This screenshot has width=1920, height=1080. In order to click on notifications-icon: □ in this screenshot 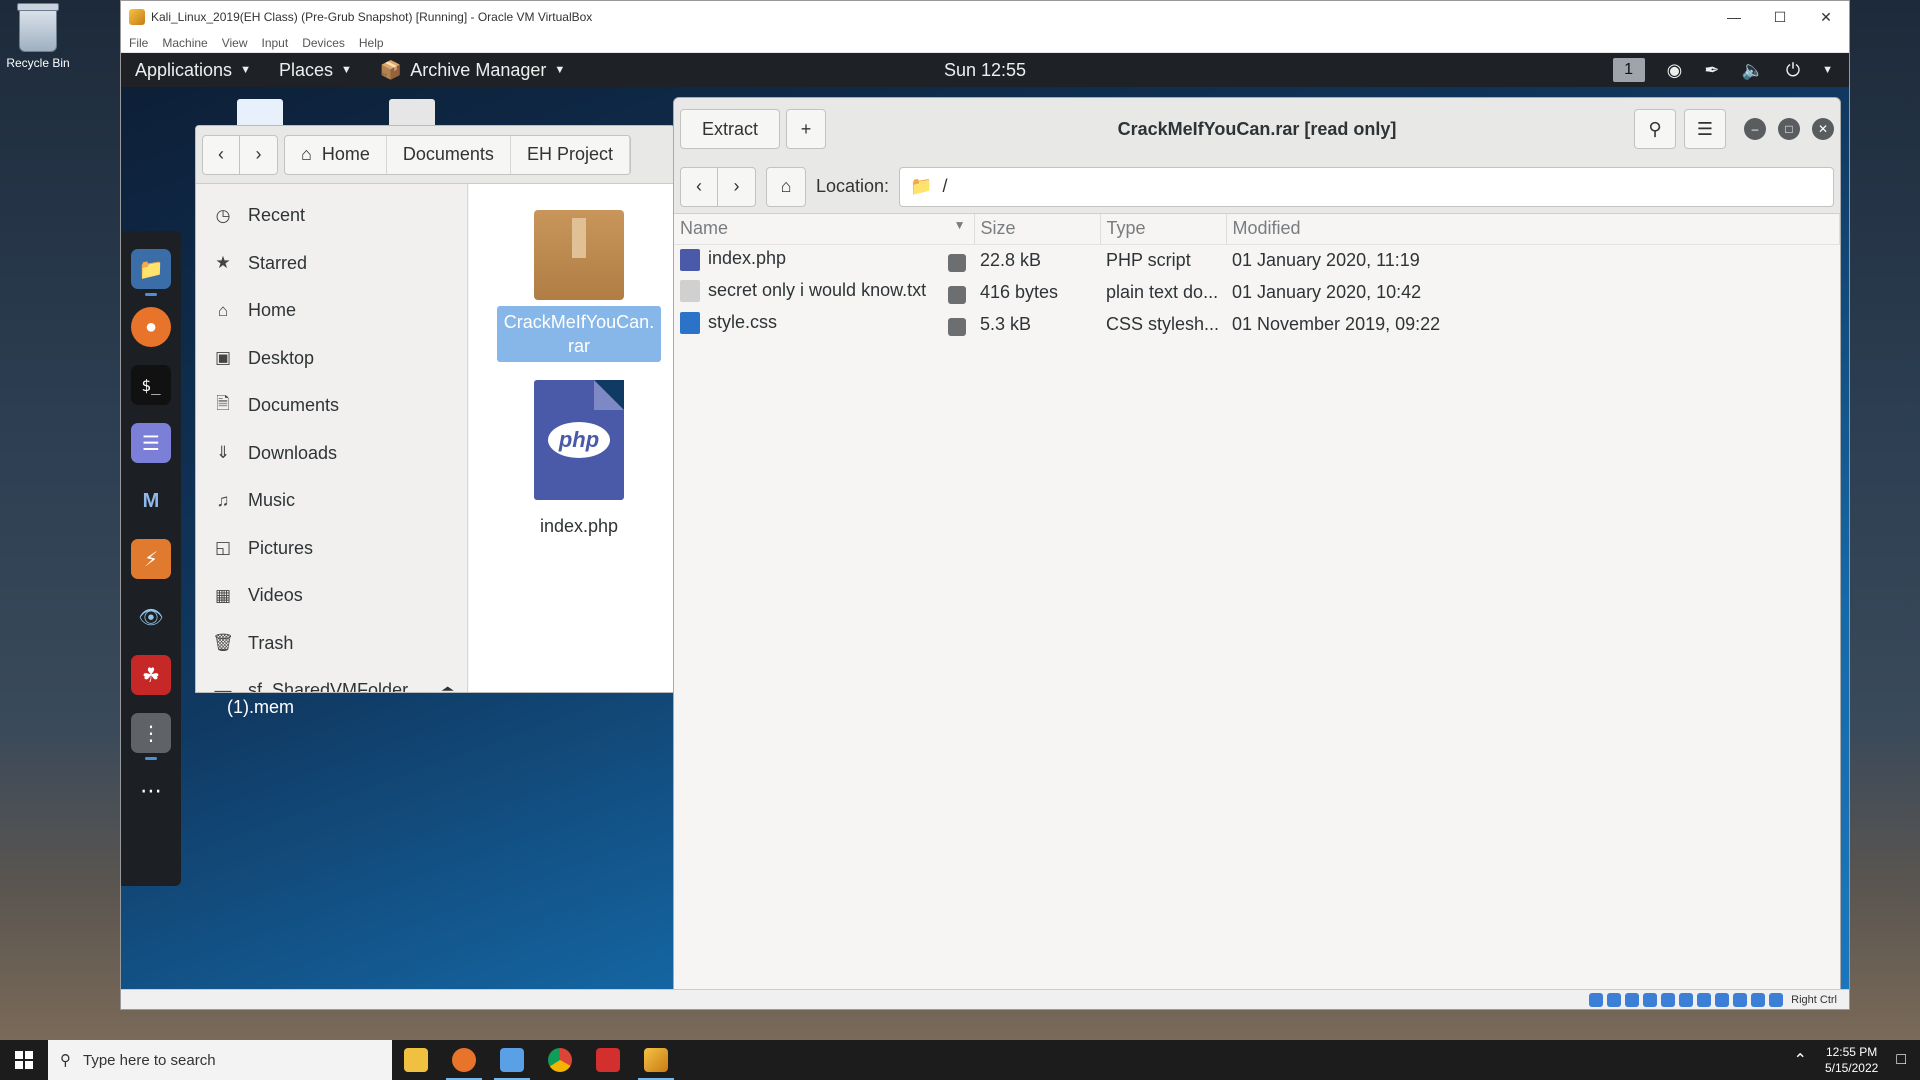, I will do `click(1901, 1060)`.